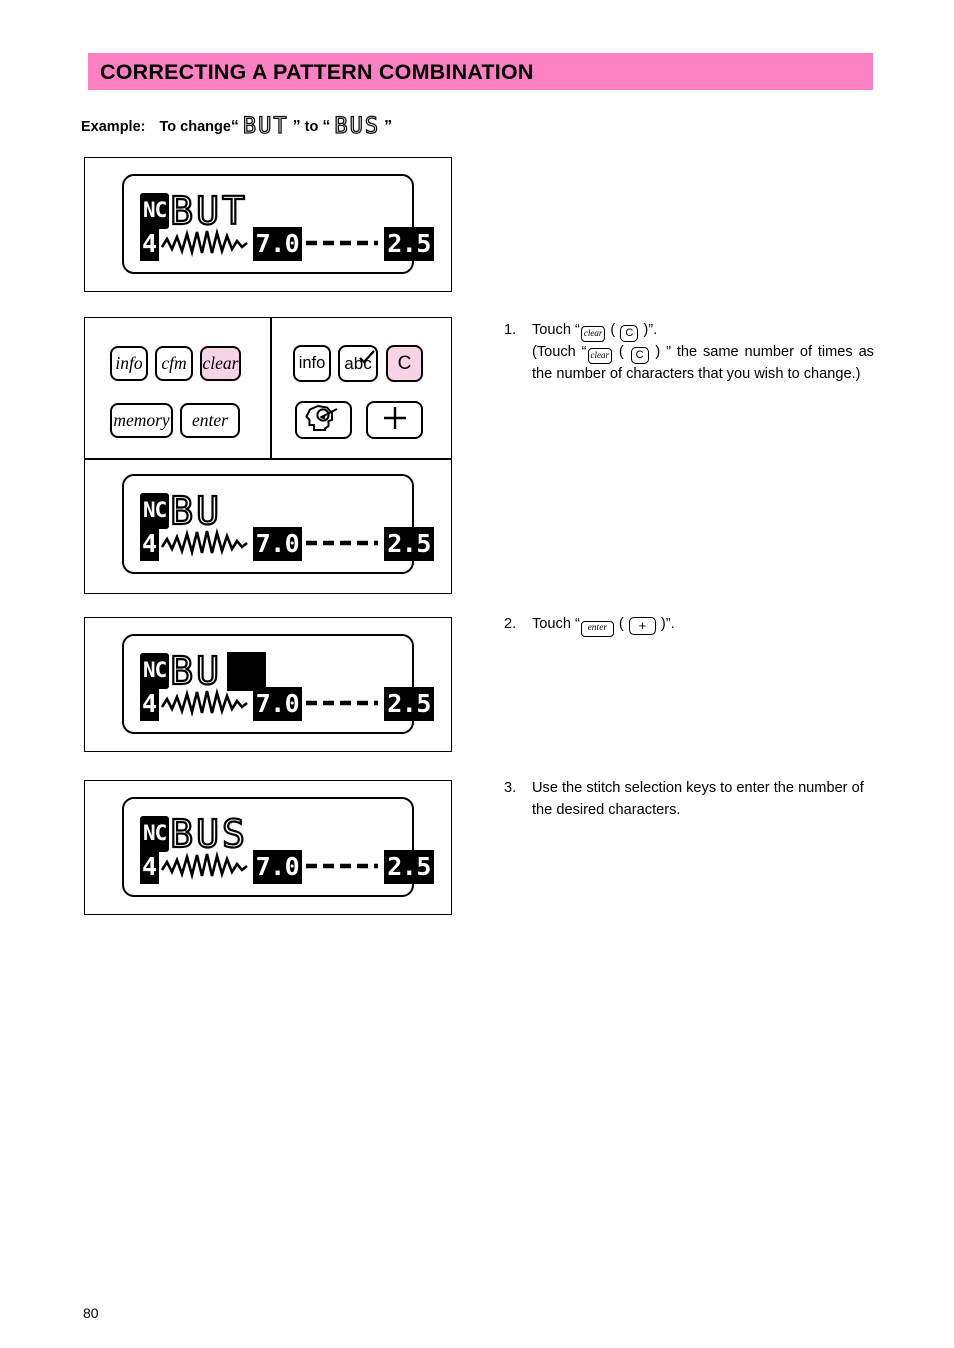 The height and width of the screenshot is (1348, 954). I want to click on key-head-needle, so click(323, 420).